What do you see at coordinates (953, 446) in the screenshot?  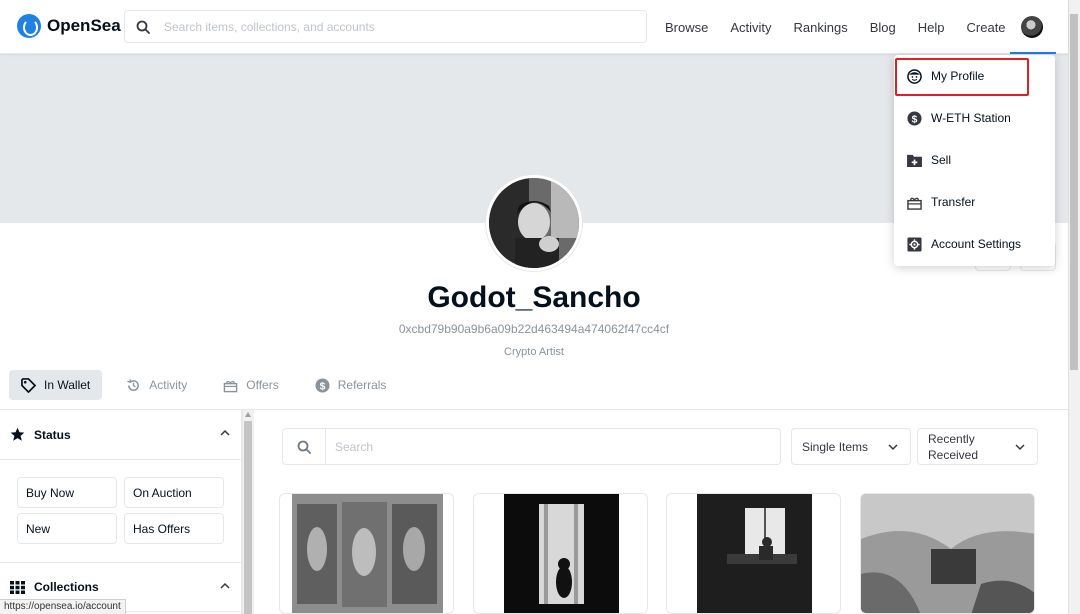 I see `sort-value: Recently Received` at bounding box center [953, 446].